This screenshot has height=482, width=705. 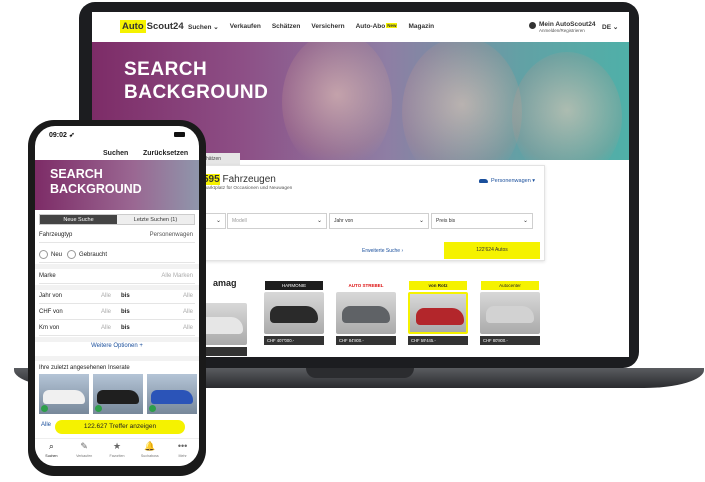 What do you see at coordinates (379, 221) in the screenshot?
I see `year-from-select: Jahr von ⌄` at bounding box center [379, 221].